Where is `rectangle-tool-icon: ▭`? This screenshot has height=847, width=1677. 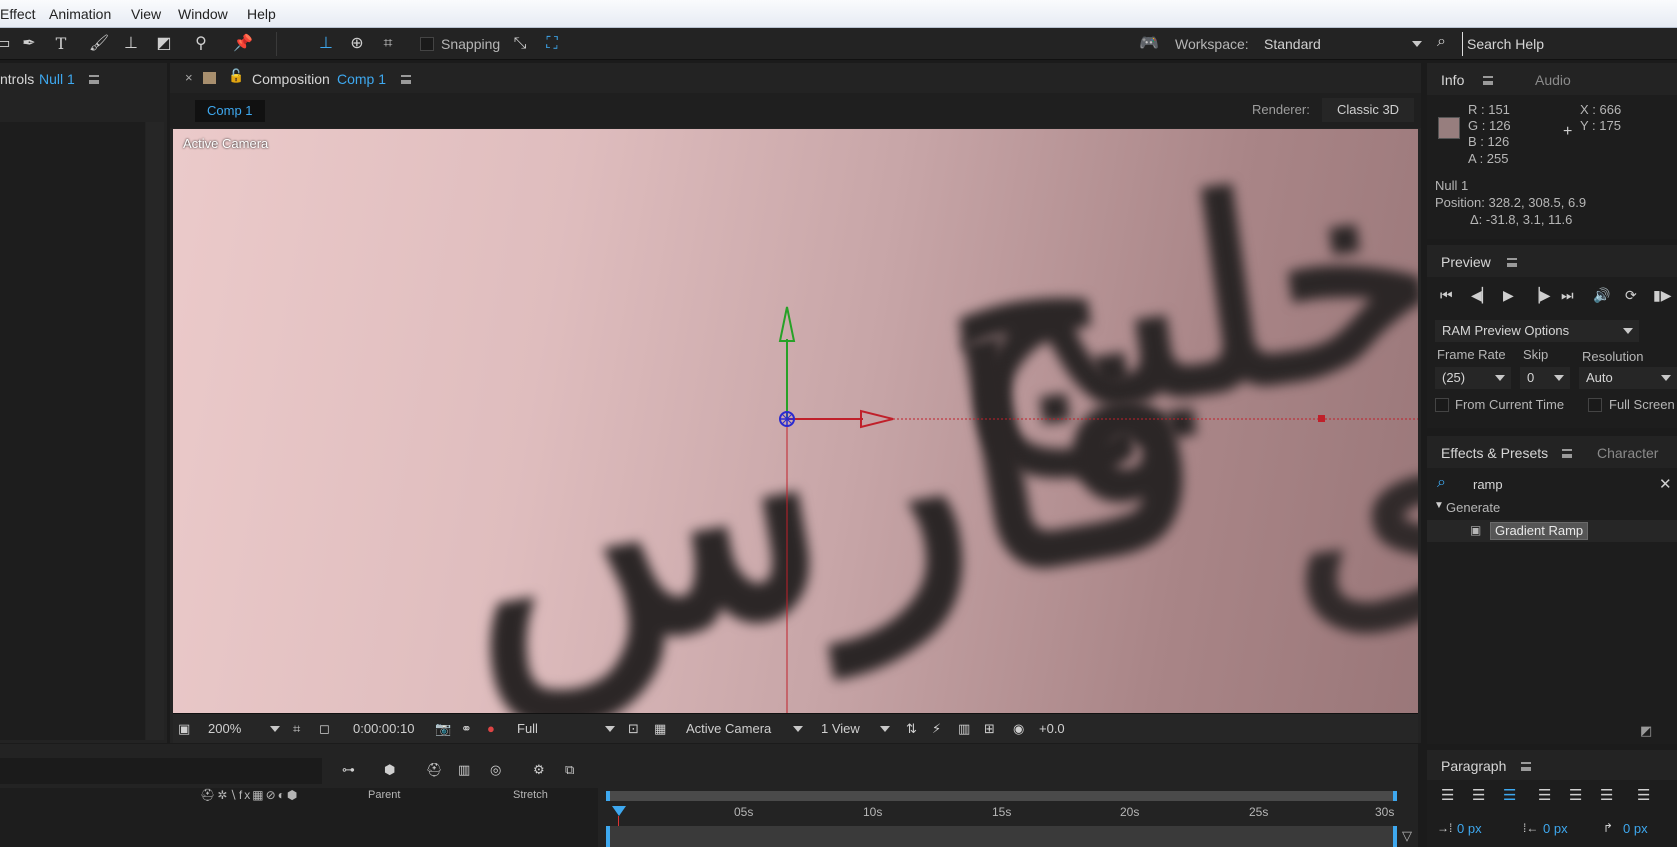 rectangle-tool-icon: ▭ is located at coordinates (7, 44).